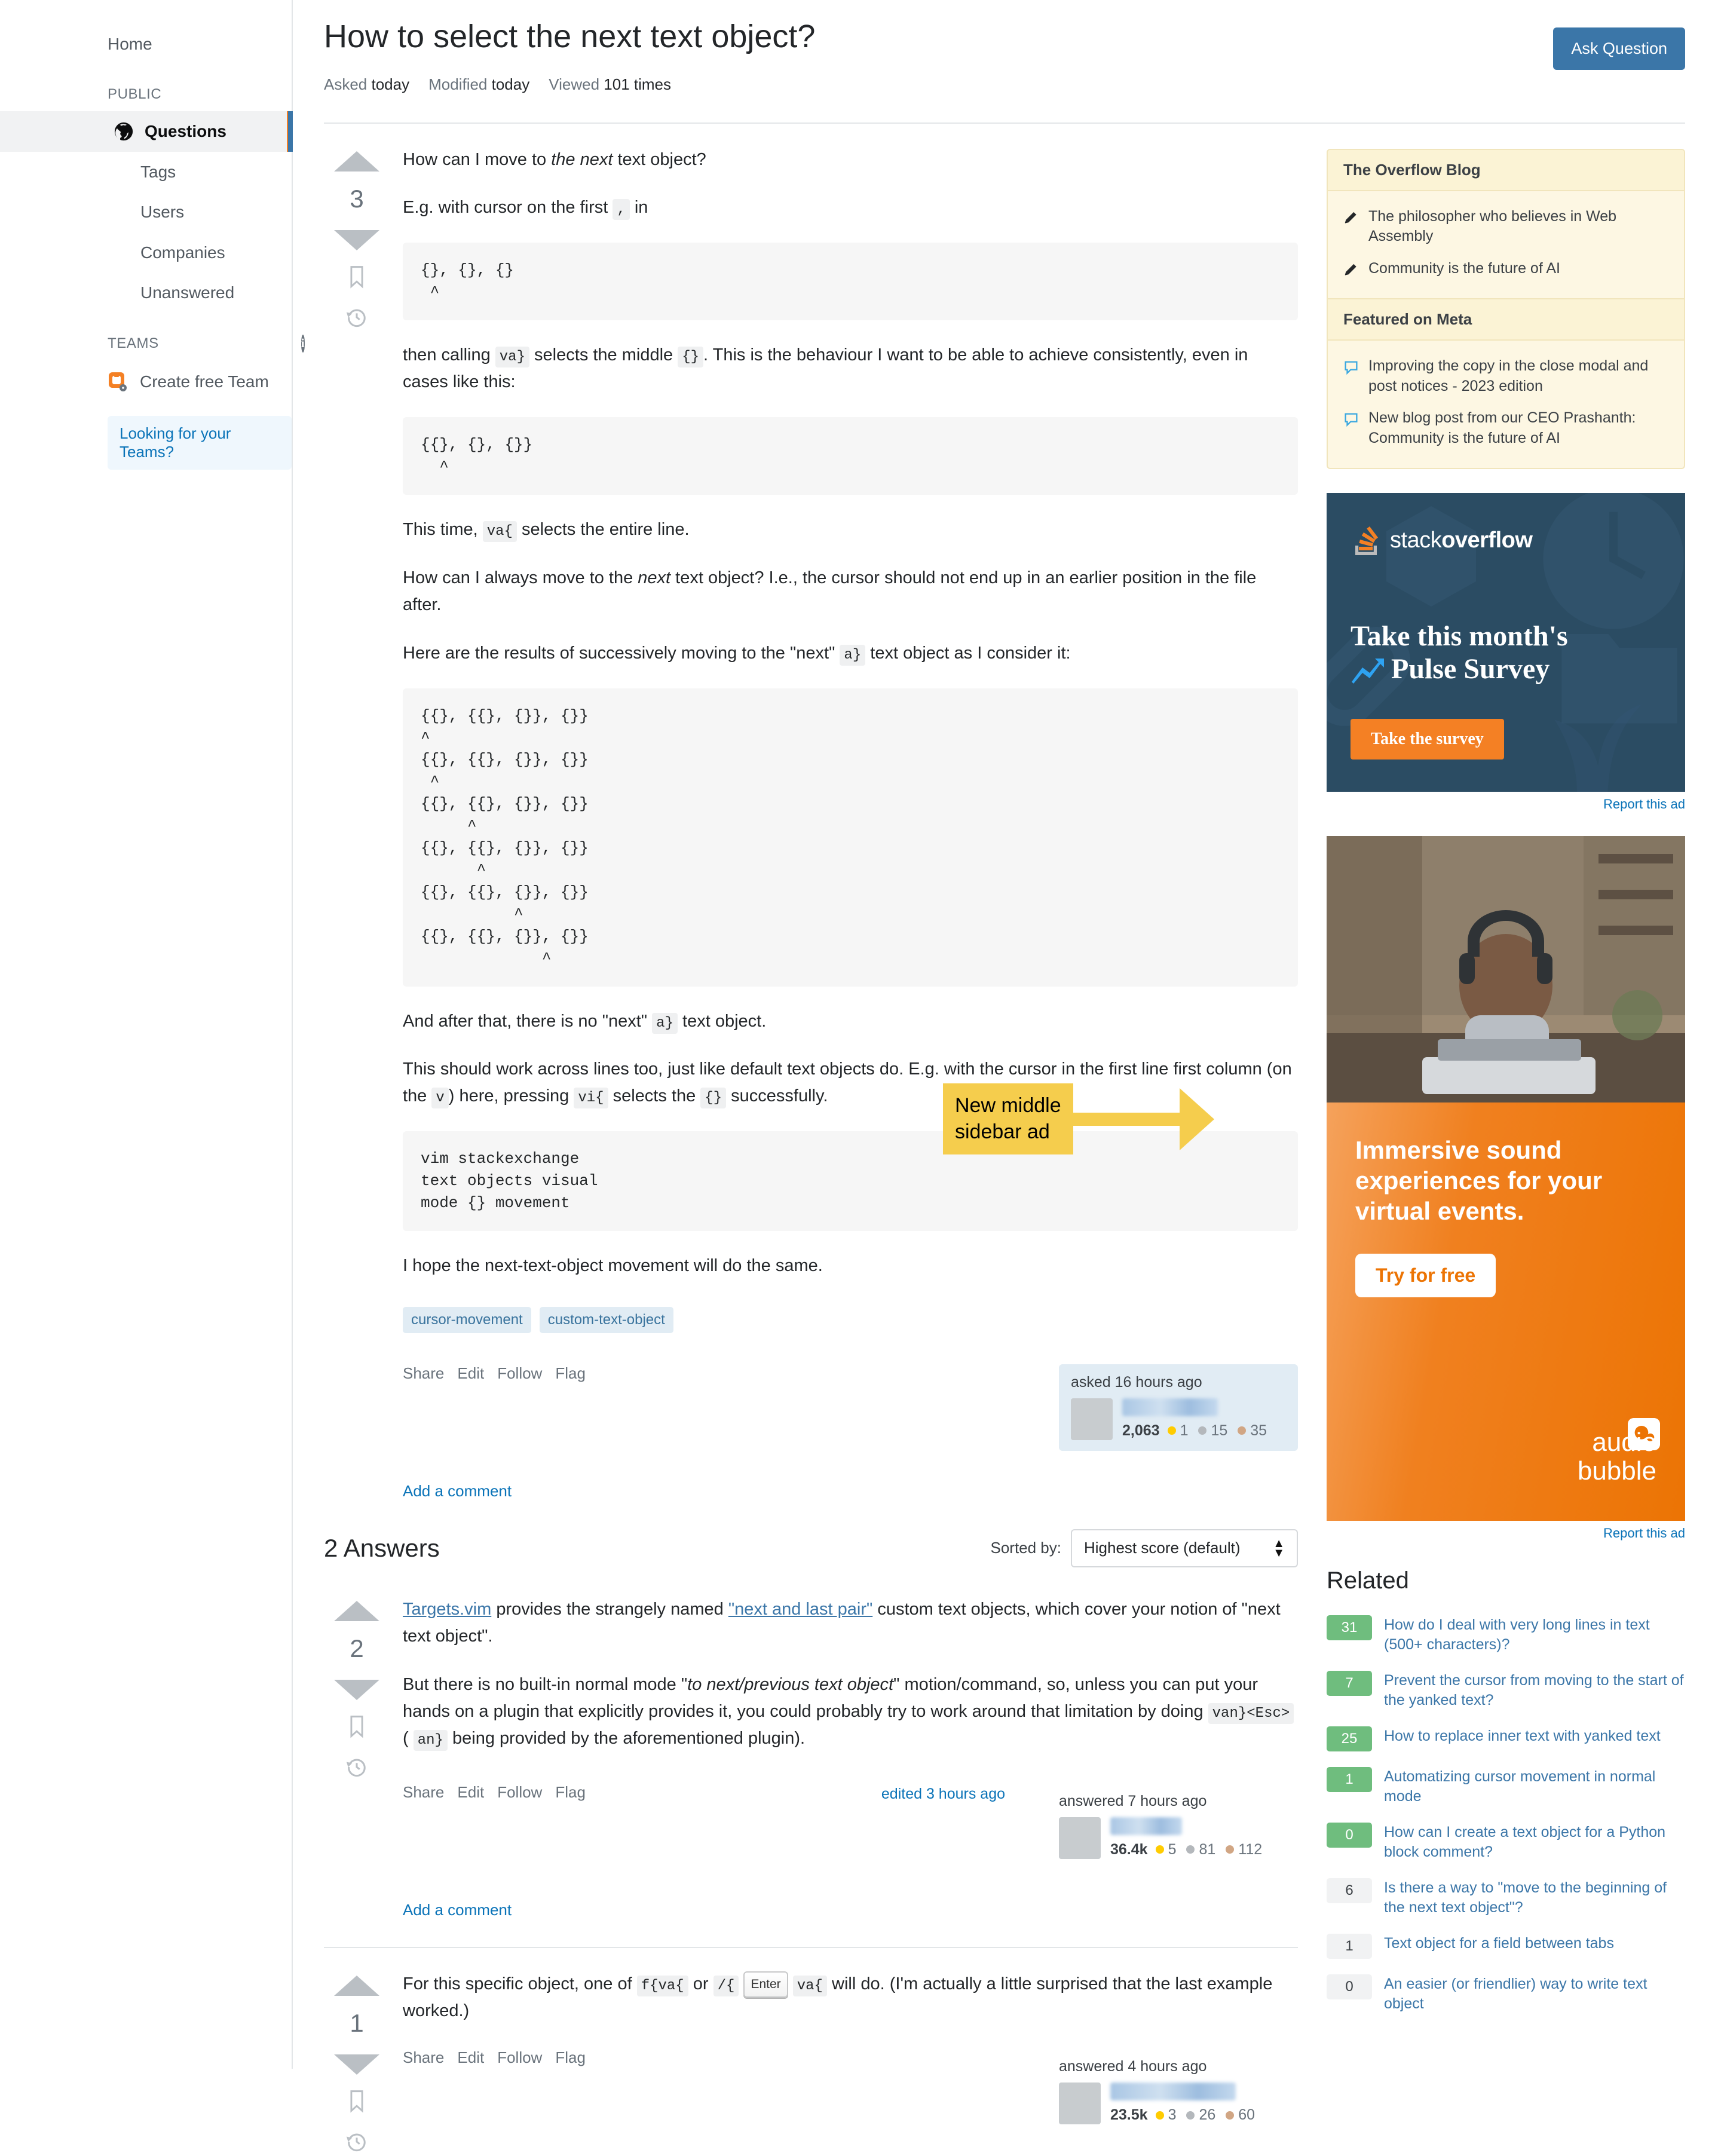 This screenshot has height=2156, width=1721. What do you see at coordinates (726, 1985) in the screenshot?
I see `inline-code: /{` at bounding box center [726, 1985].